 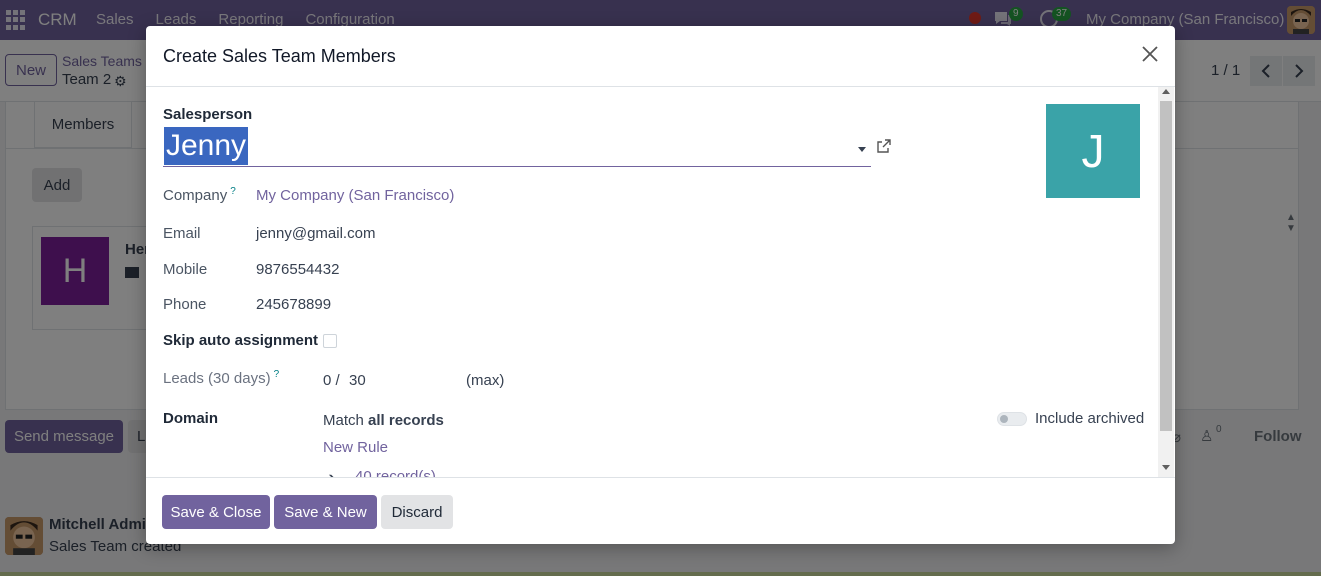 I want to click on match-all-records: all records, so click(x=406, y=420).